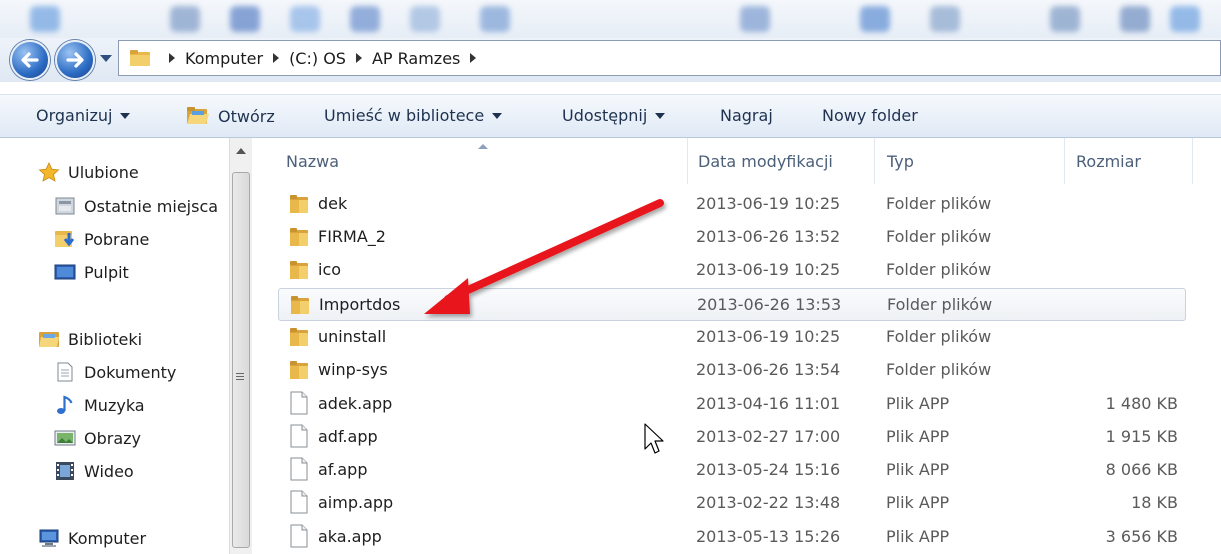 This screenshot has width=1221, height=554. What do you see at coordinates (246, 116) in the screenshot?
I see `open-label: Otwórz` at bounding box center [246, 116].